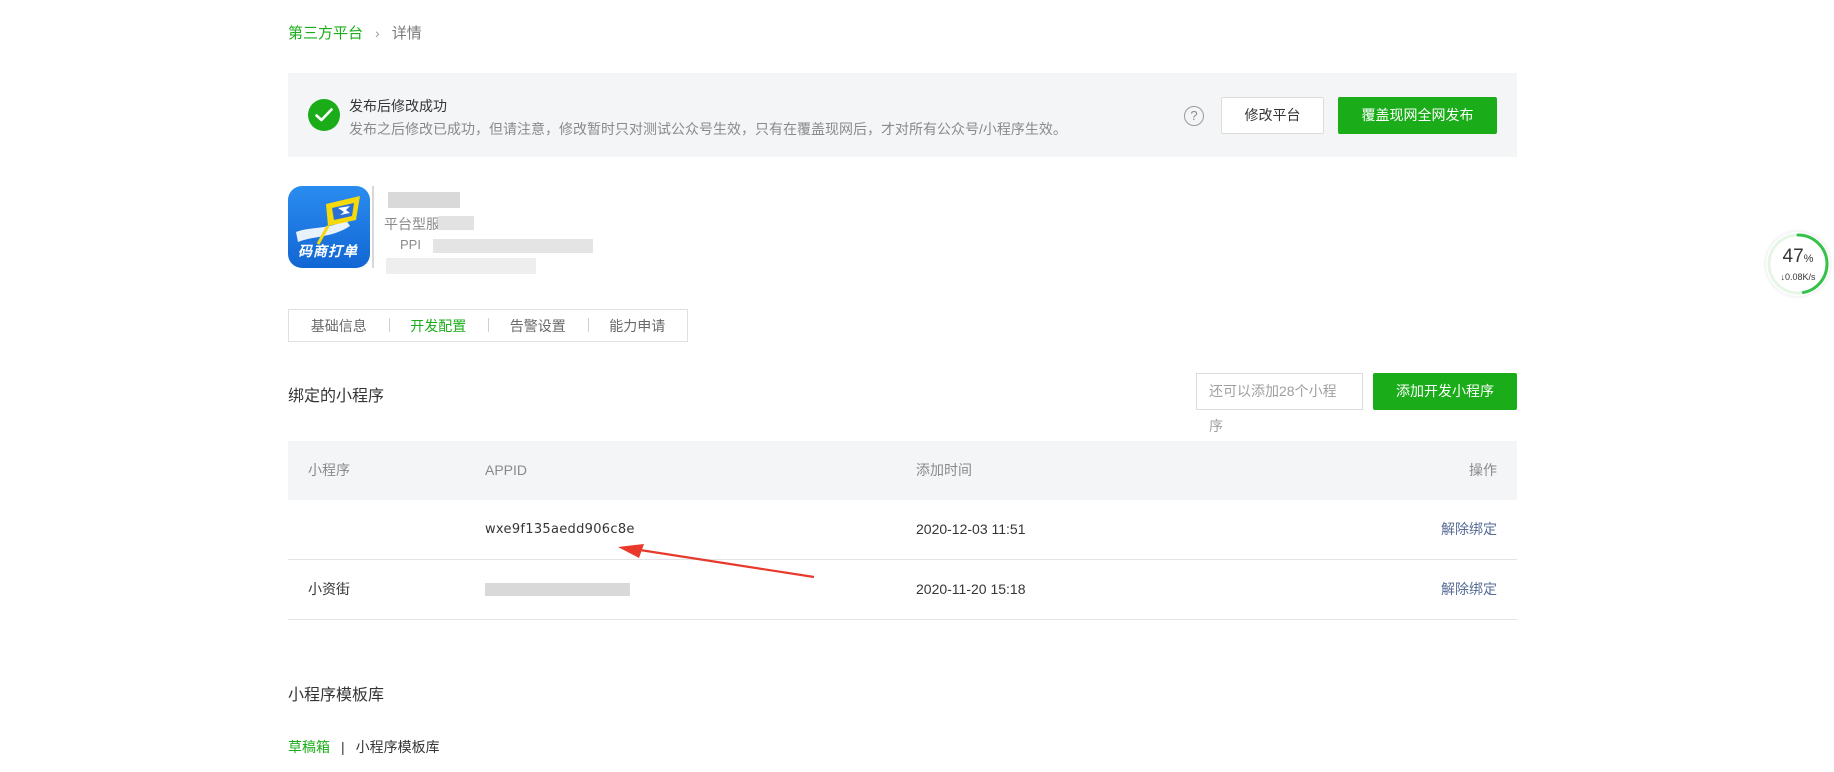 This screenshot has height=772, width=1834. Describe the element at coordinates (329, 227) in the screenshot. I see `app-logo: 码商打单` at that location.